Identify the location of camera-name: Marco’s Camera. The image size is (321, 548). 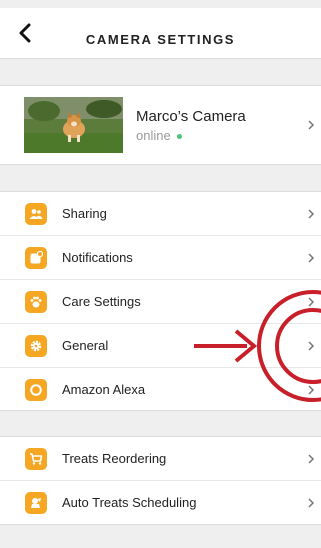
(191, 116).